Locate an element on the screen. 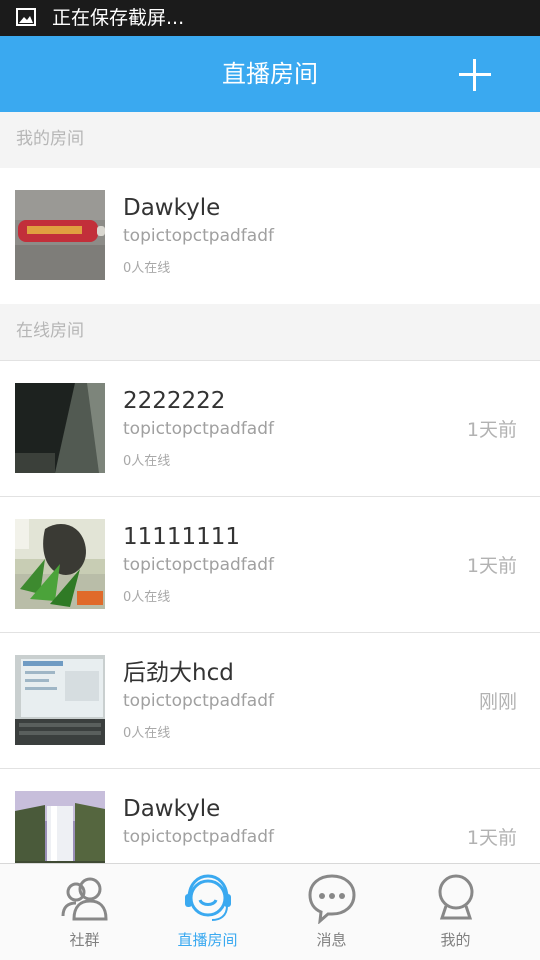  section-header-my-rooms: 我的房间 is located at coordinates (270, 140).